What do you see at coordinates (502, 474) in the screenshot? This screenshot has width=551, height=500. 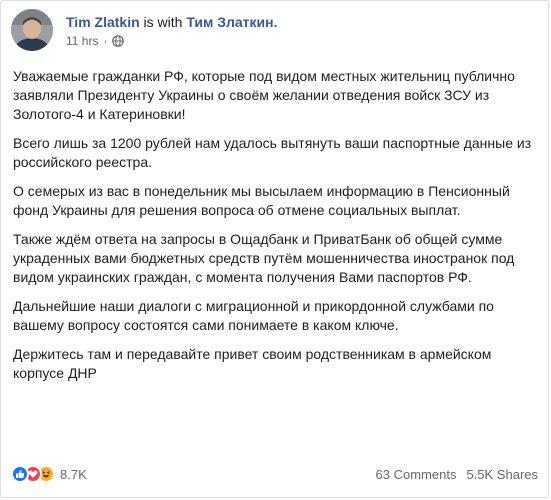 I see `shares-count: 5.5K Shares` at bounding box center [502, 474].